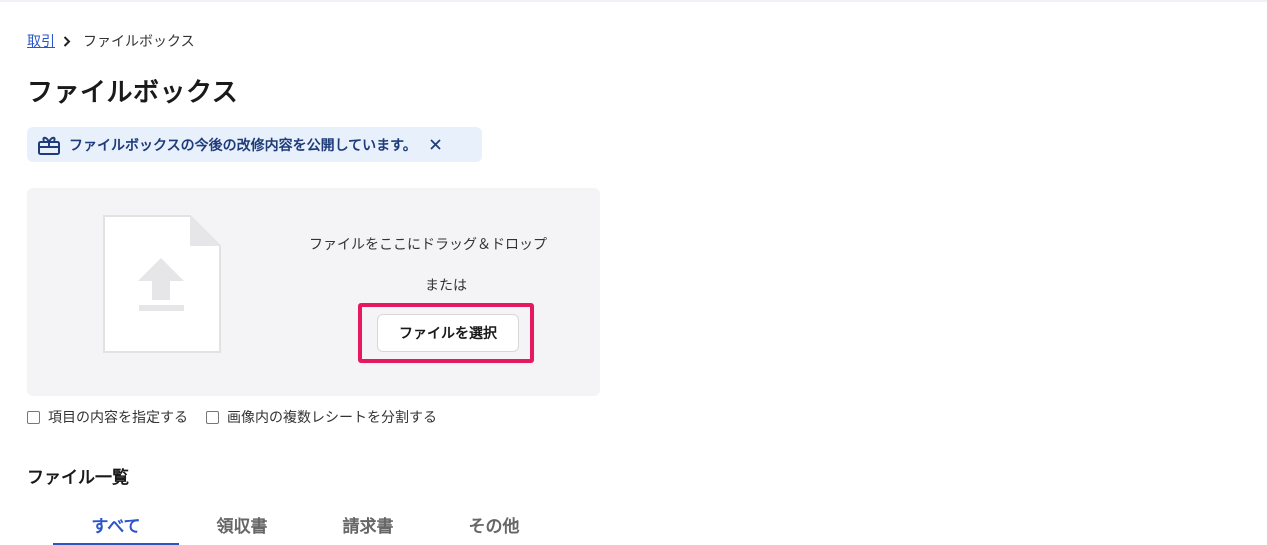 This screenshot has height=545, width=1267. What do you see at coordinates (368, 528) in the screenshot?
I see `tab-invoices: 請求書` at bounding box center [368, 528].